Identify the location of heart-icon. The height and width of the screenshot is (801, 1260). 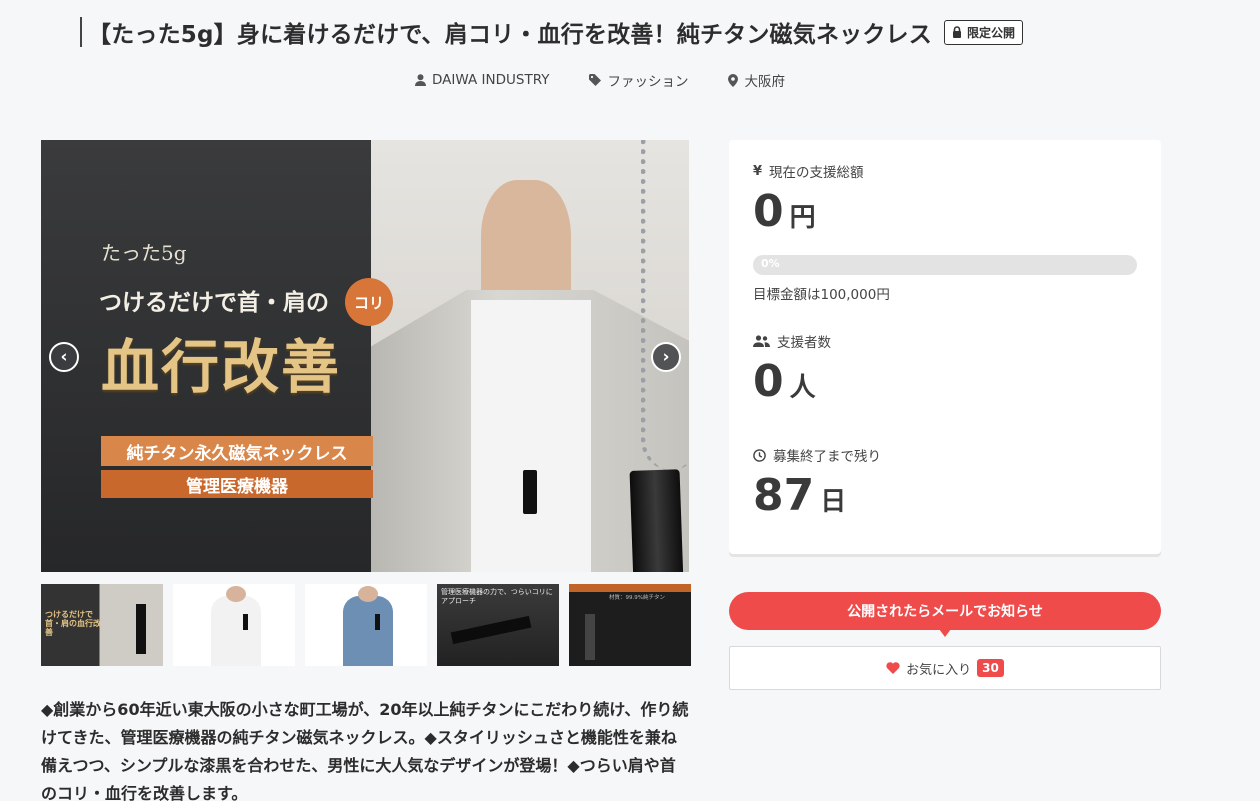
(893, 668).